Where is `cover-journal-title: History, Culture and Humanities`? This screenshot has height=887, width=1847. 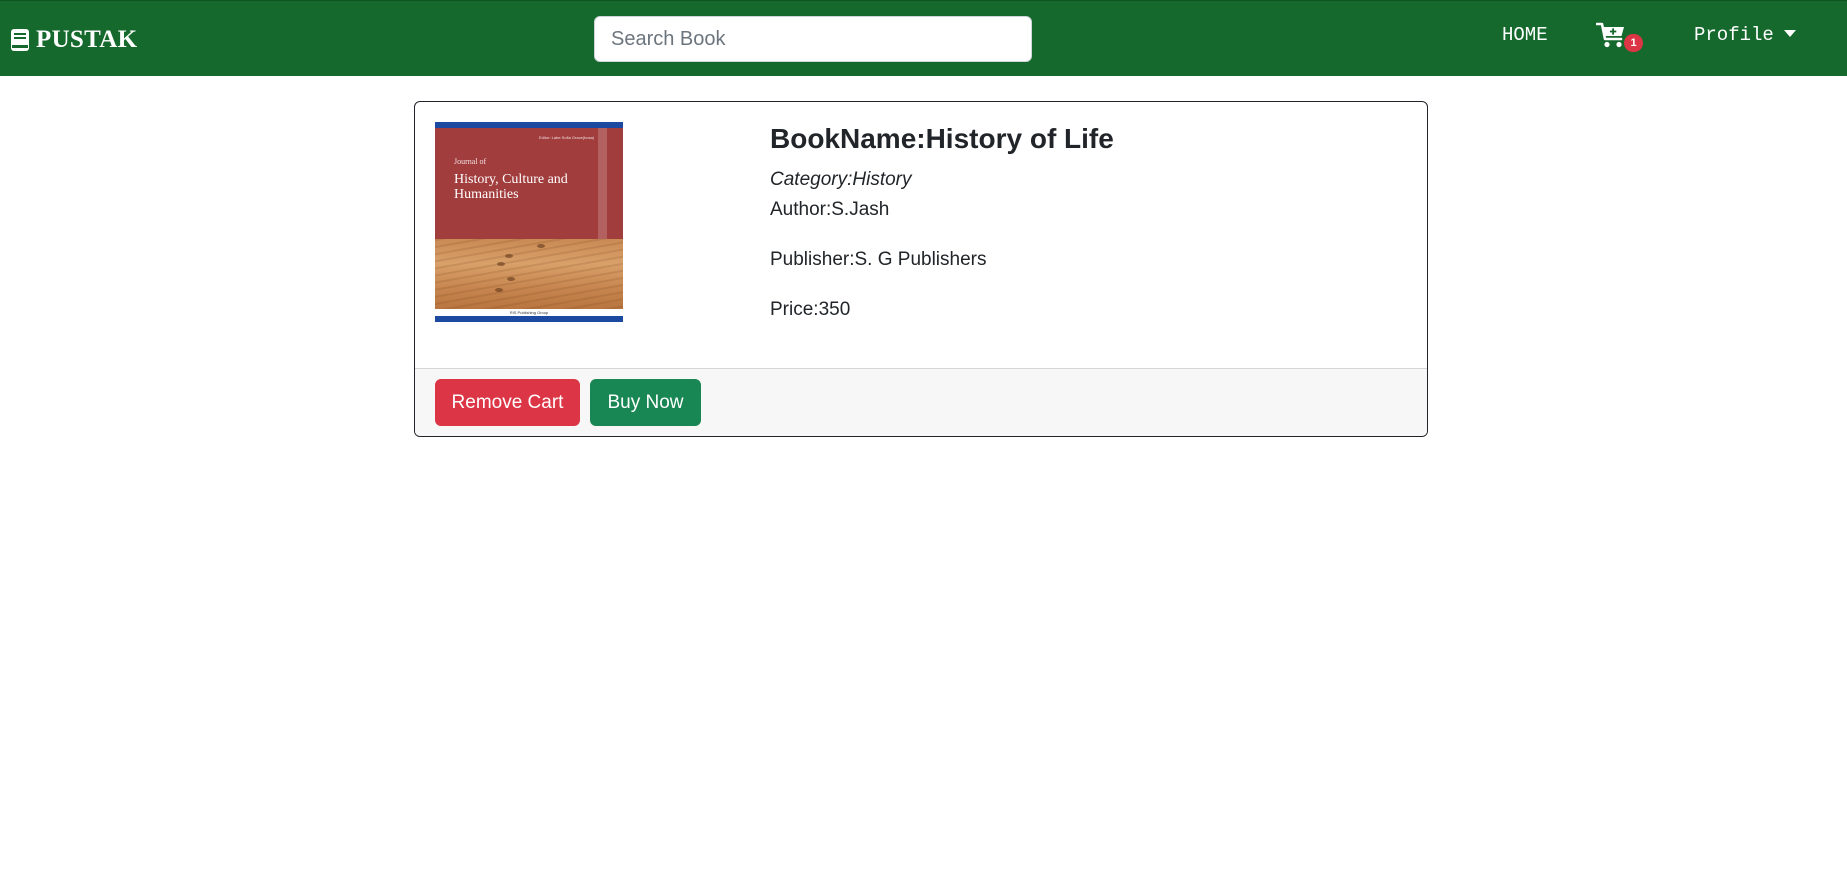 cover-journal-title: History, Culture and Humanities is located at coordinates (511, 187).